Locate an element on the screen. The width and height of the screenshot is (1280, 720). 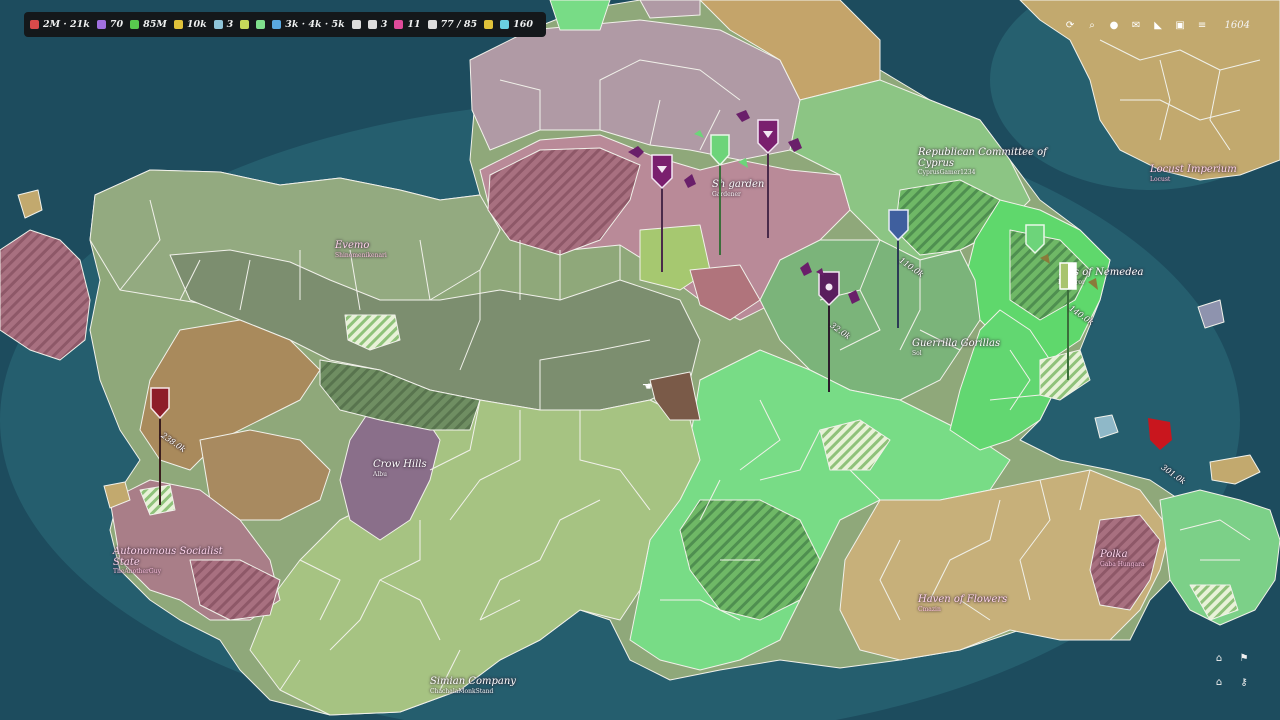
resource-trophy is located at coordinates (489, 24).